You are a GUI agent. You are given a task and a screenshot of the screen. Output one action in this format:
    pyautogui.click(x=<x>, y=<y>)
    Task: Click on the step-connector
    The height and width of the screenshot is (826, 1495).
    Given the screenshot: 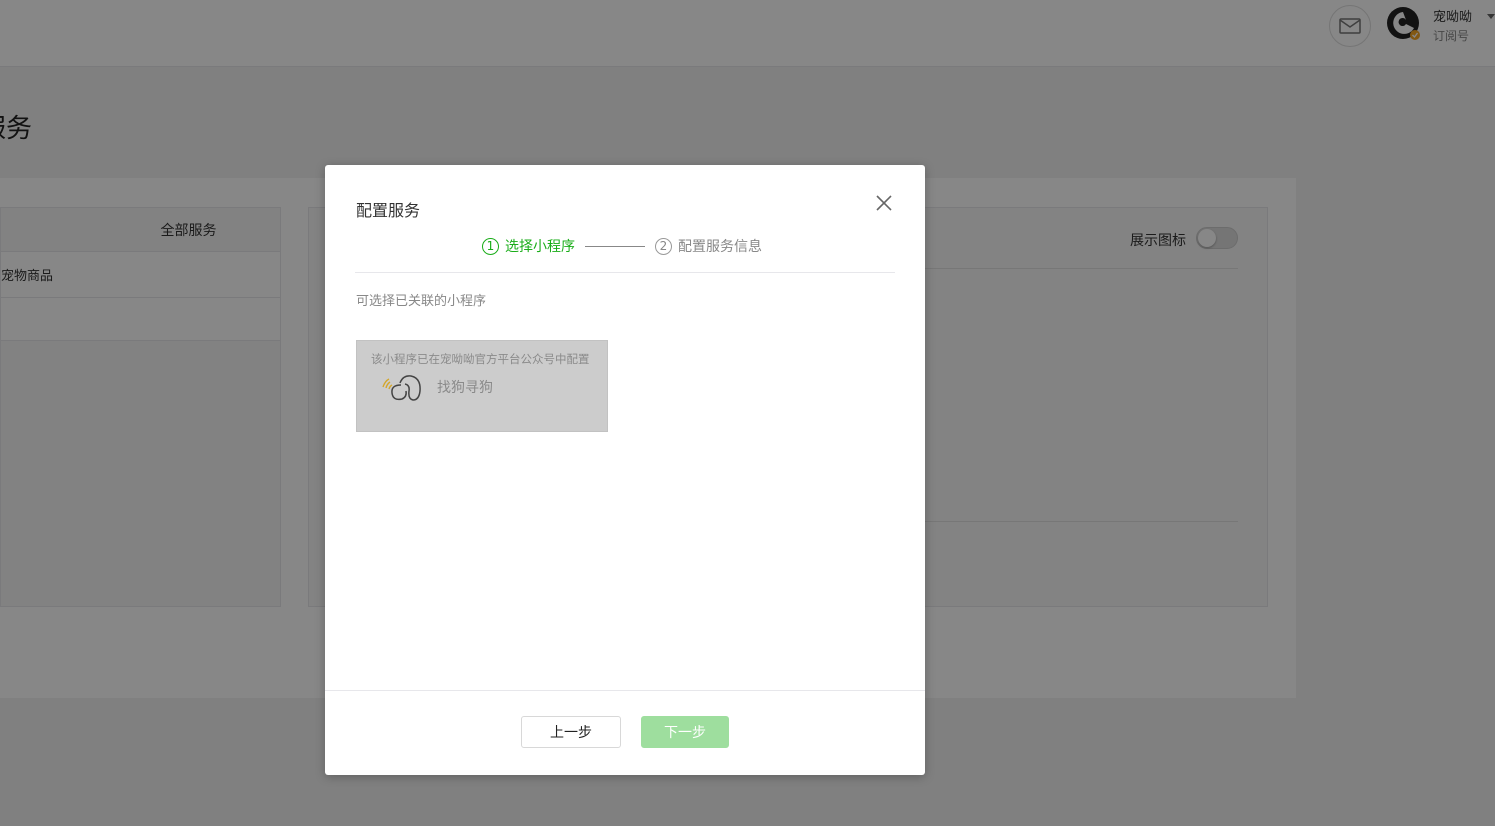 What is the action you would take?
    pyautogui.click(x=615, y=246)
    